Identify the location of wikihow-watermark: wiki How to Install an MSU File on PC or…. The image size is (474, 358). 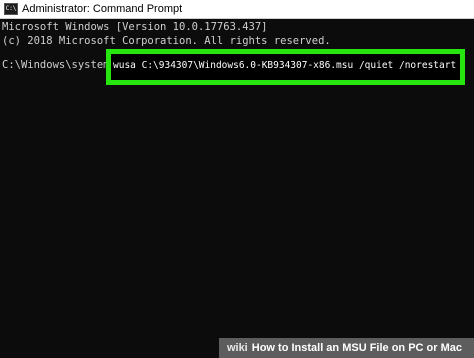
(346, 348).